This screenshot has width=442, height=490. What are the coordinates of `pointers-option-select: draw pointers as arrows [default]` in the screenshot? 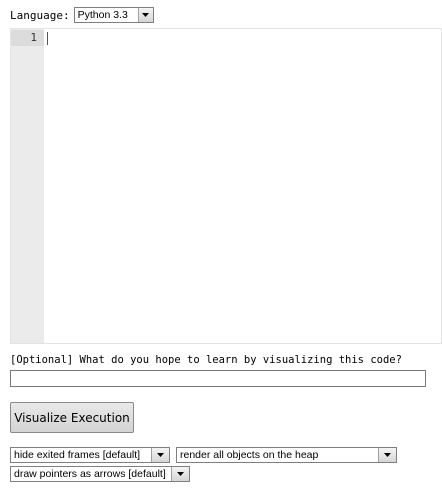 It's located at (100, 474).